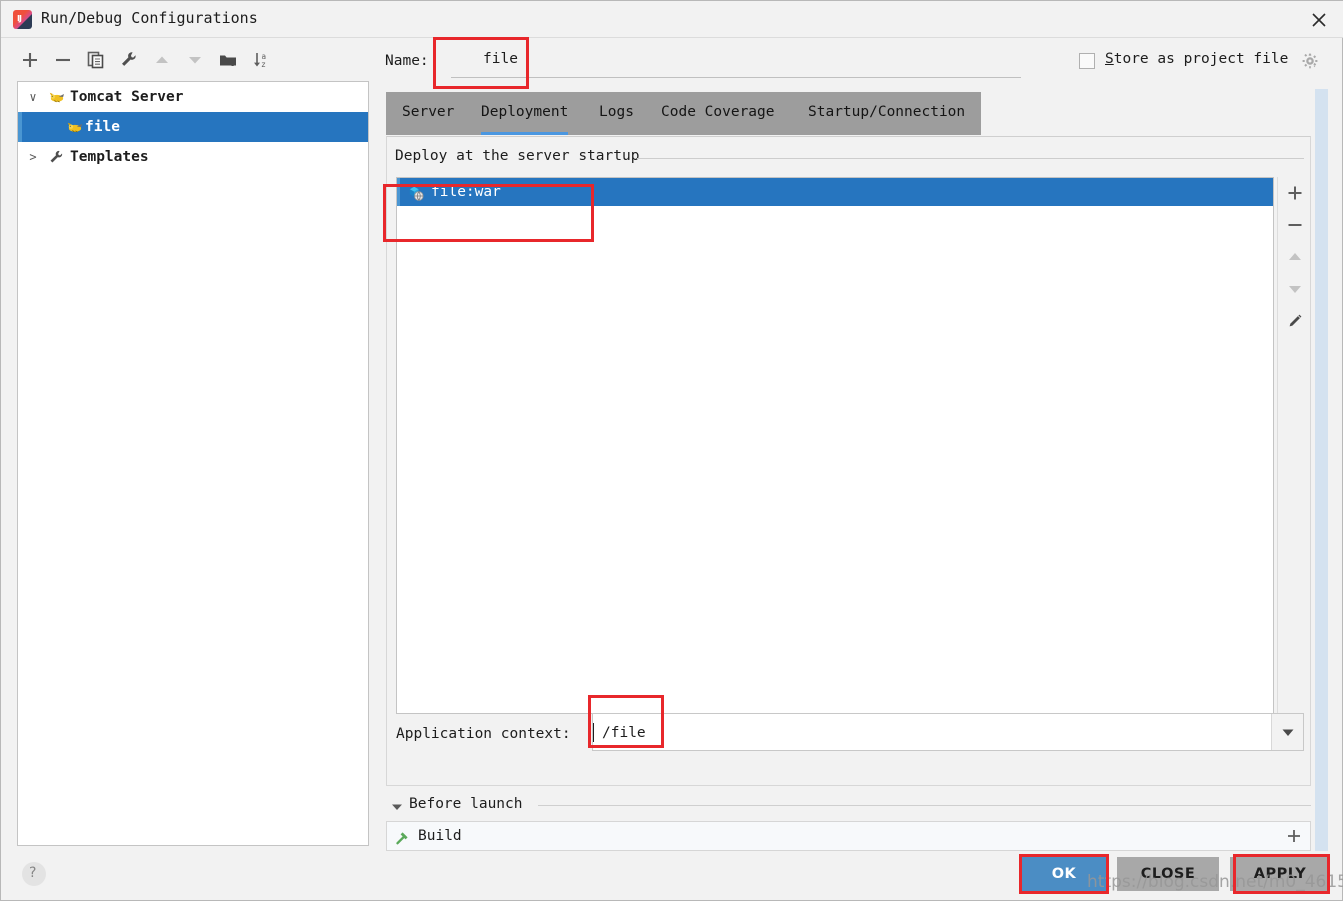 The height and width of the screenshot is (901, 1343). What do you see at coordinates (1295, 321) in the screenshot?
I see `pencil-icon` at bounding box center [1295, 321].